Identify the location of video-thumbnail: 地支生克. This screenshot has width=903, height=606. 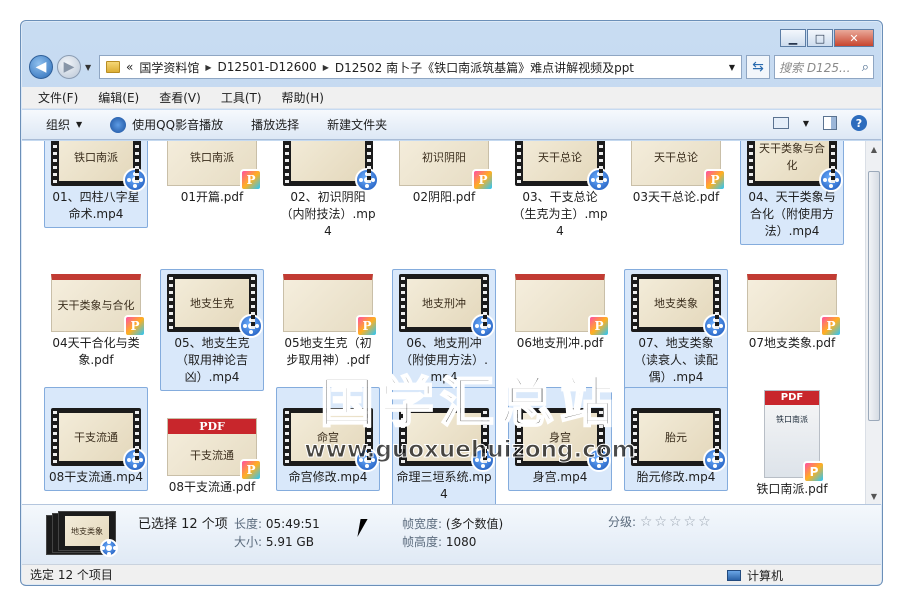
(215, 306).